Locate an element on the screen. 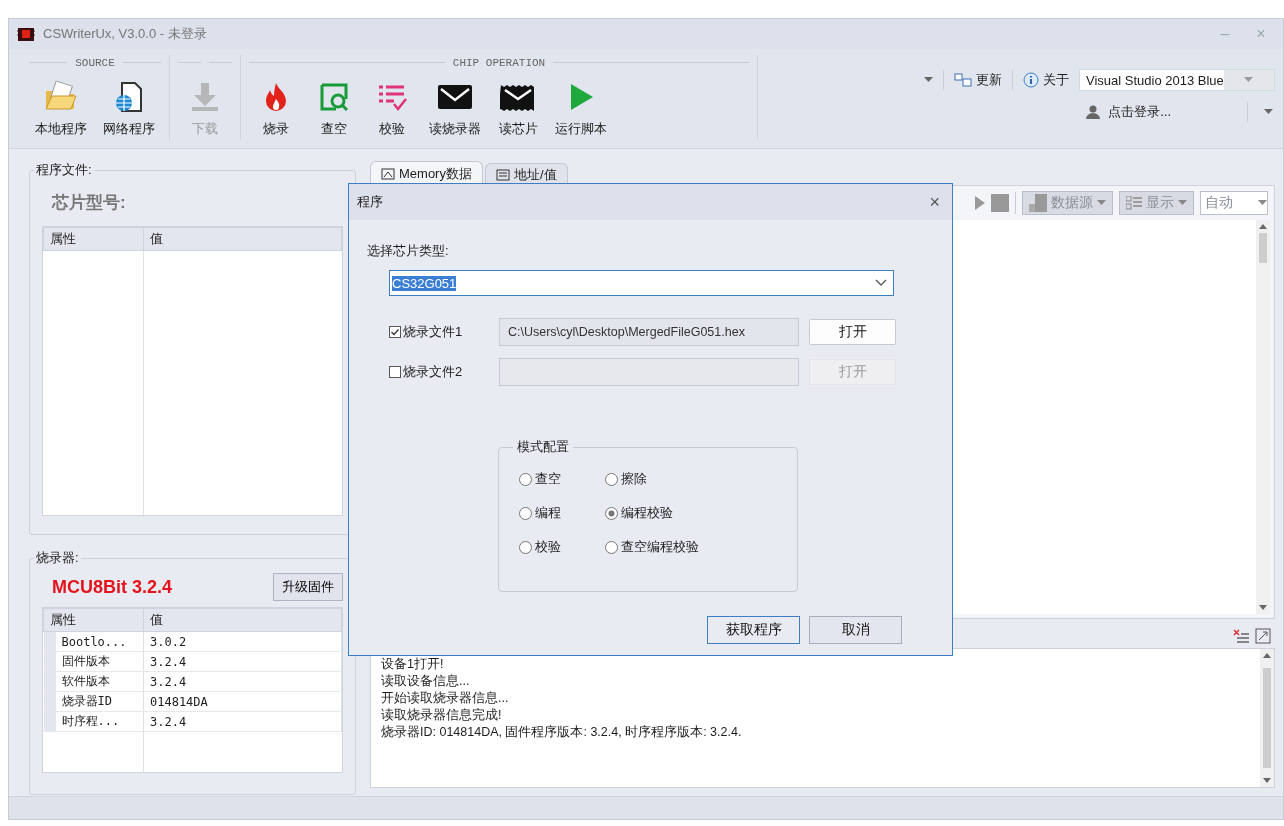  expand-icon is located at coordinates (1263, 635).